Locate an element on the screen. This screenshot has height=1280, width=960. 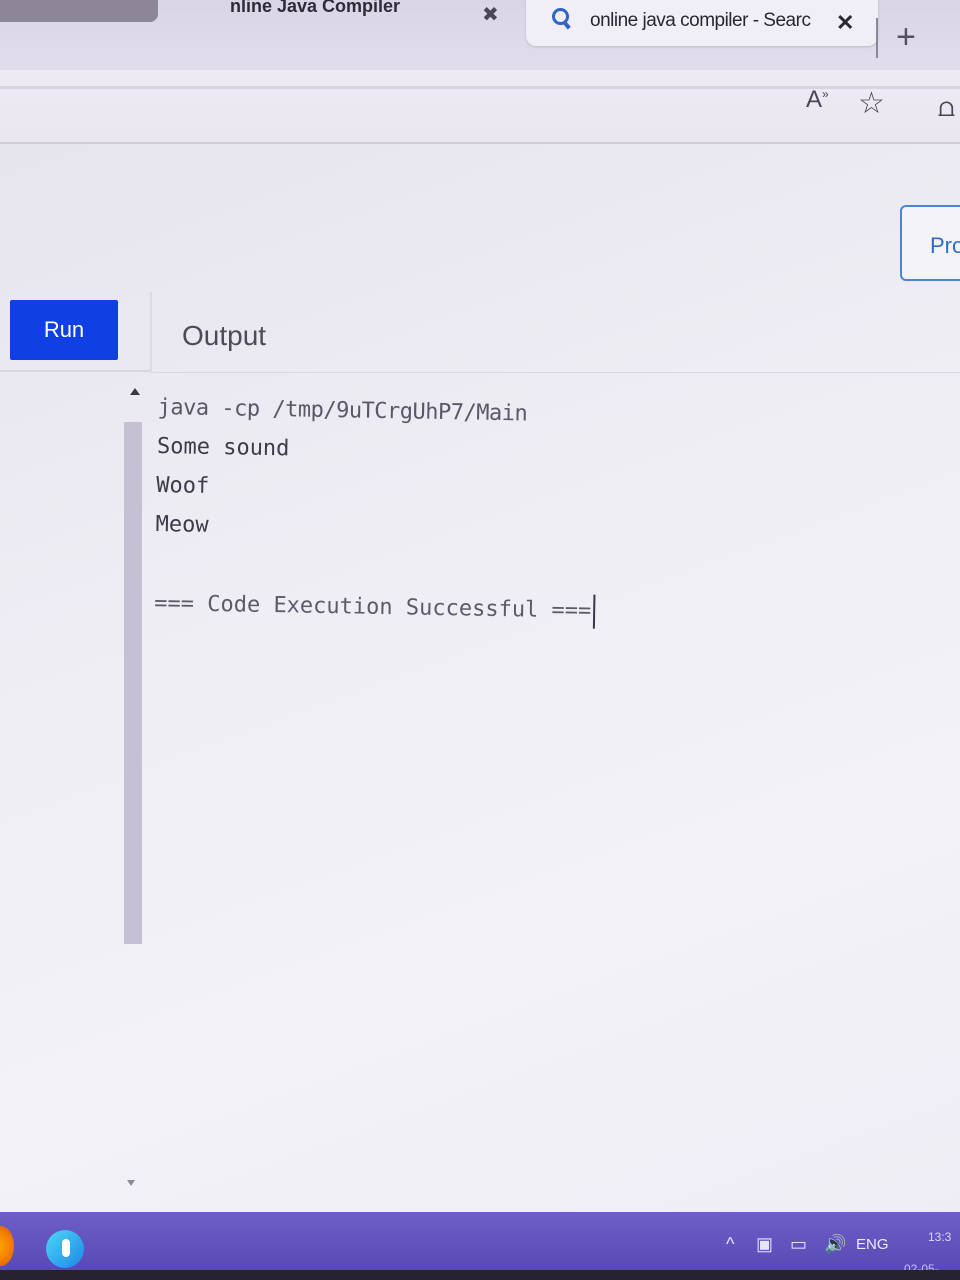
new-tab-button: + is located at coordinates (906, 37).